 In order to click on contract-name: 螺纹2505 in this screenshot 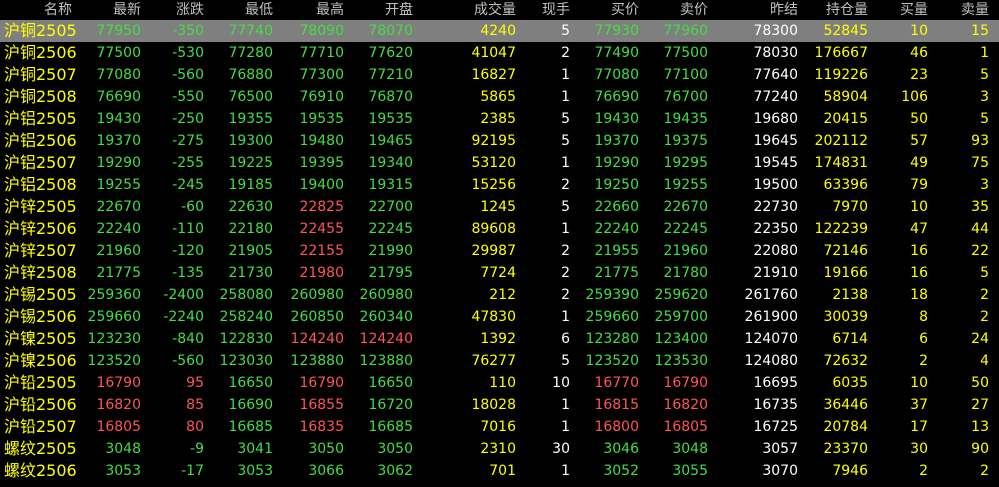, I will do `click(40, 448)`.